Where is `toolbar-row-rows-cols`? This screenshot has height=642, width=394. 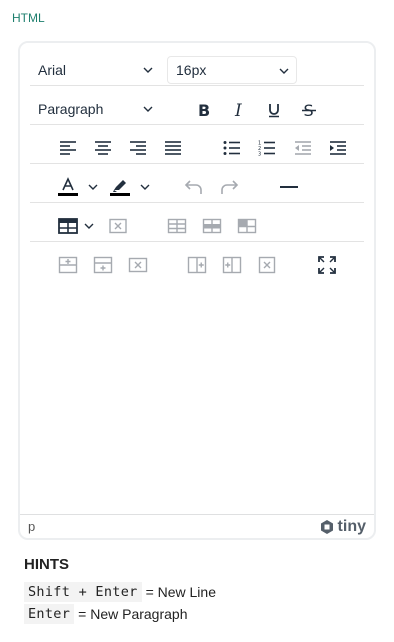
toolbar-row-rows-cols is located at coordinates (197, 261).